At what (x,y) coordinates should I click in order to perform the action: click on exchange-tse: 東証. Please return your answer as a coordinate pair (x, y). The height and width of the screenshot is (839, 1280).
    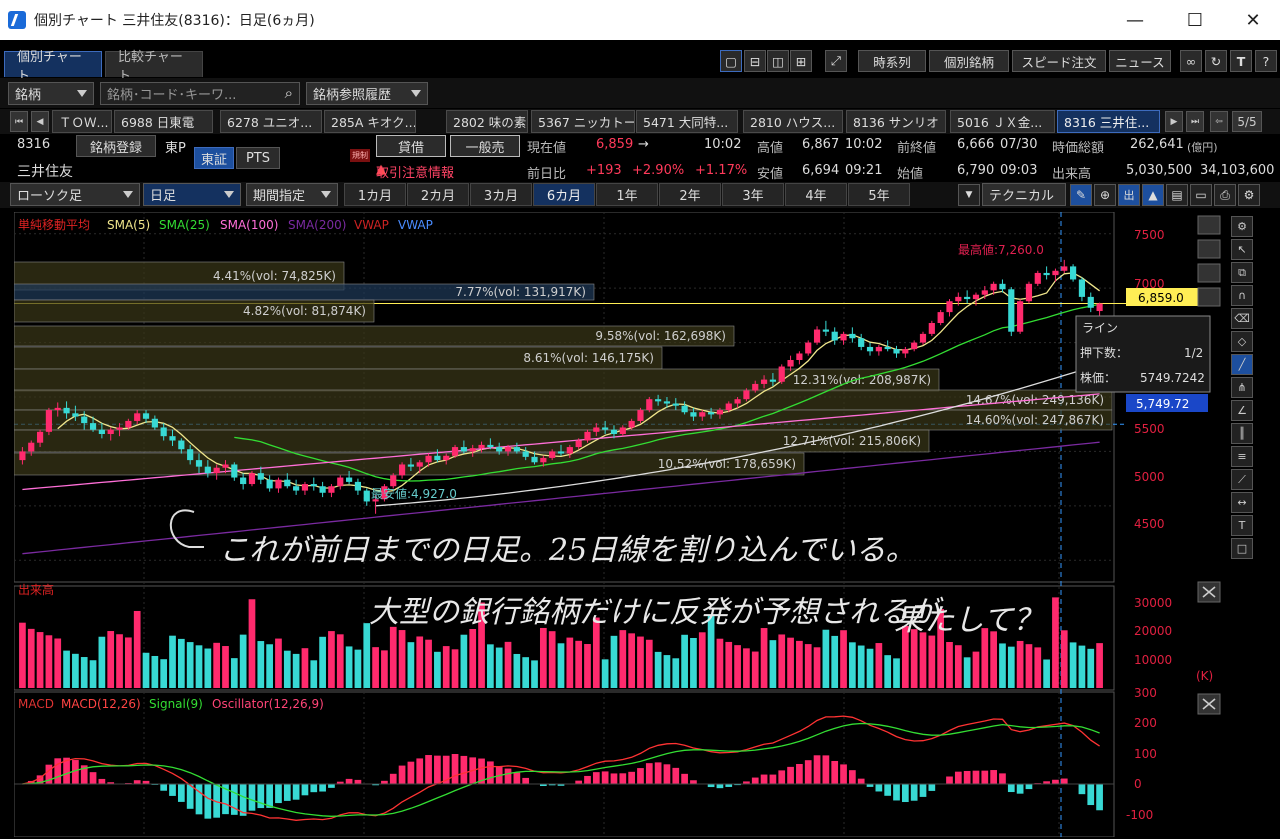
    Looking at the image, I should click on (214, 158).